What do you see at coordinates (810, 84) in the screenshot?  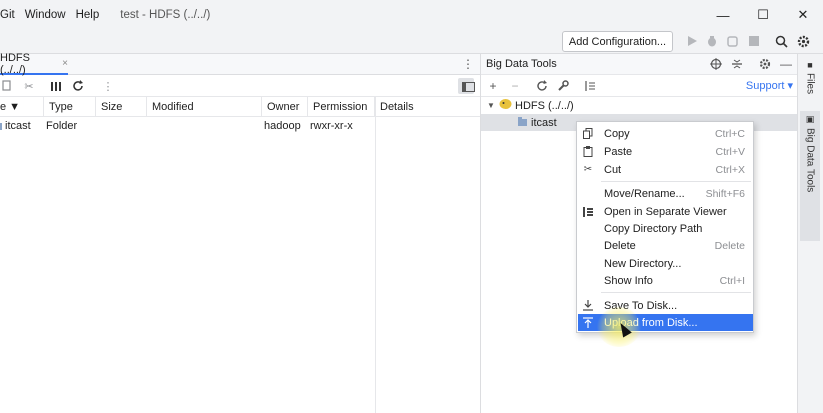 I see `files-tool-tab-label: Files` at bounding box center [810, 84].